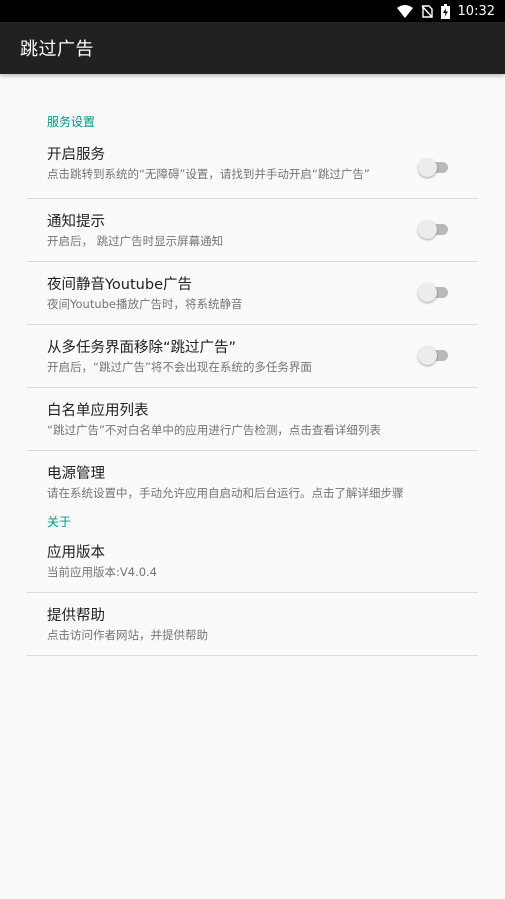  I want to click on category-service-settings: 服务设置, so click(71, 122).